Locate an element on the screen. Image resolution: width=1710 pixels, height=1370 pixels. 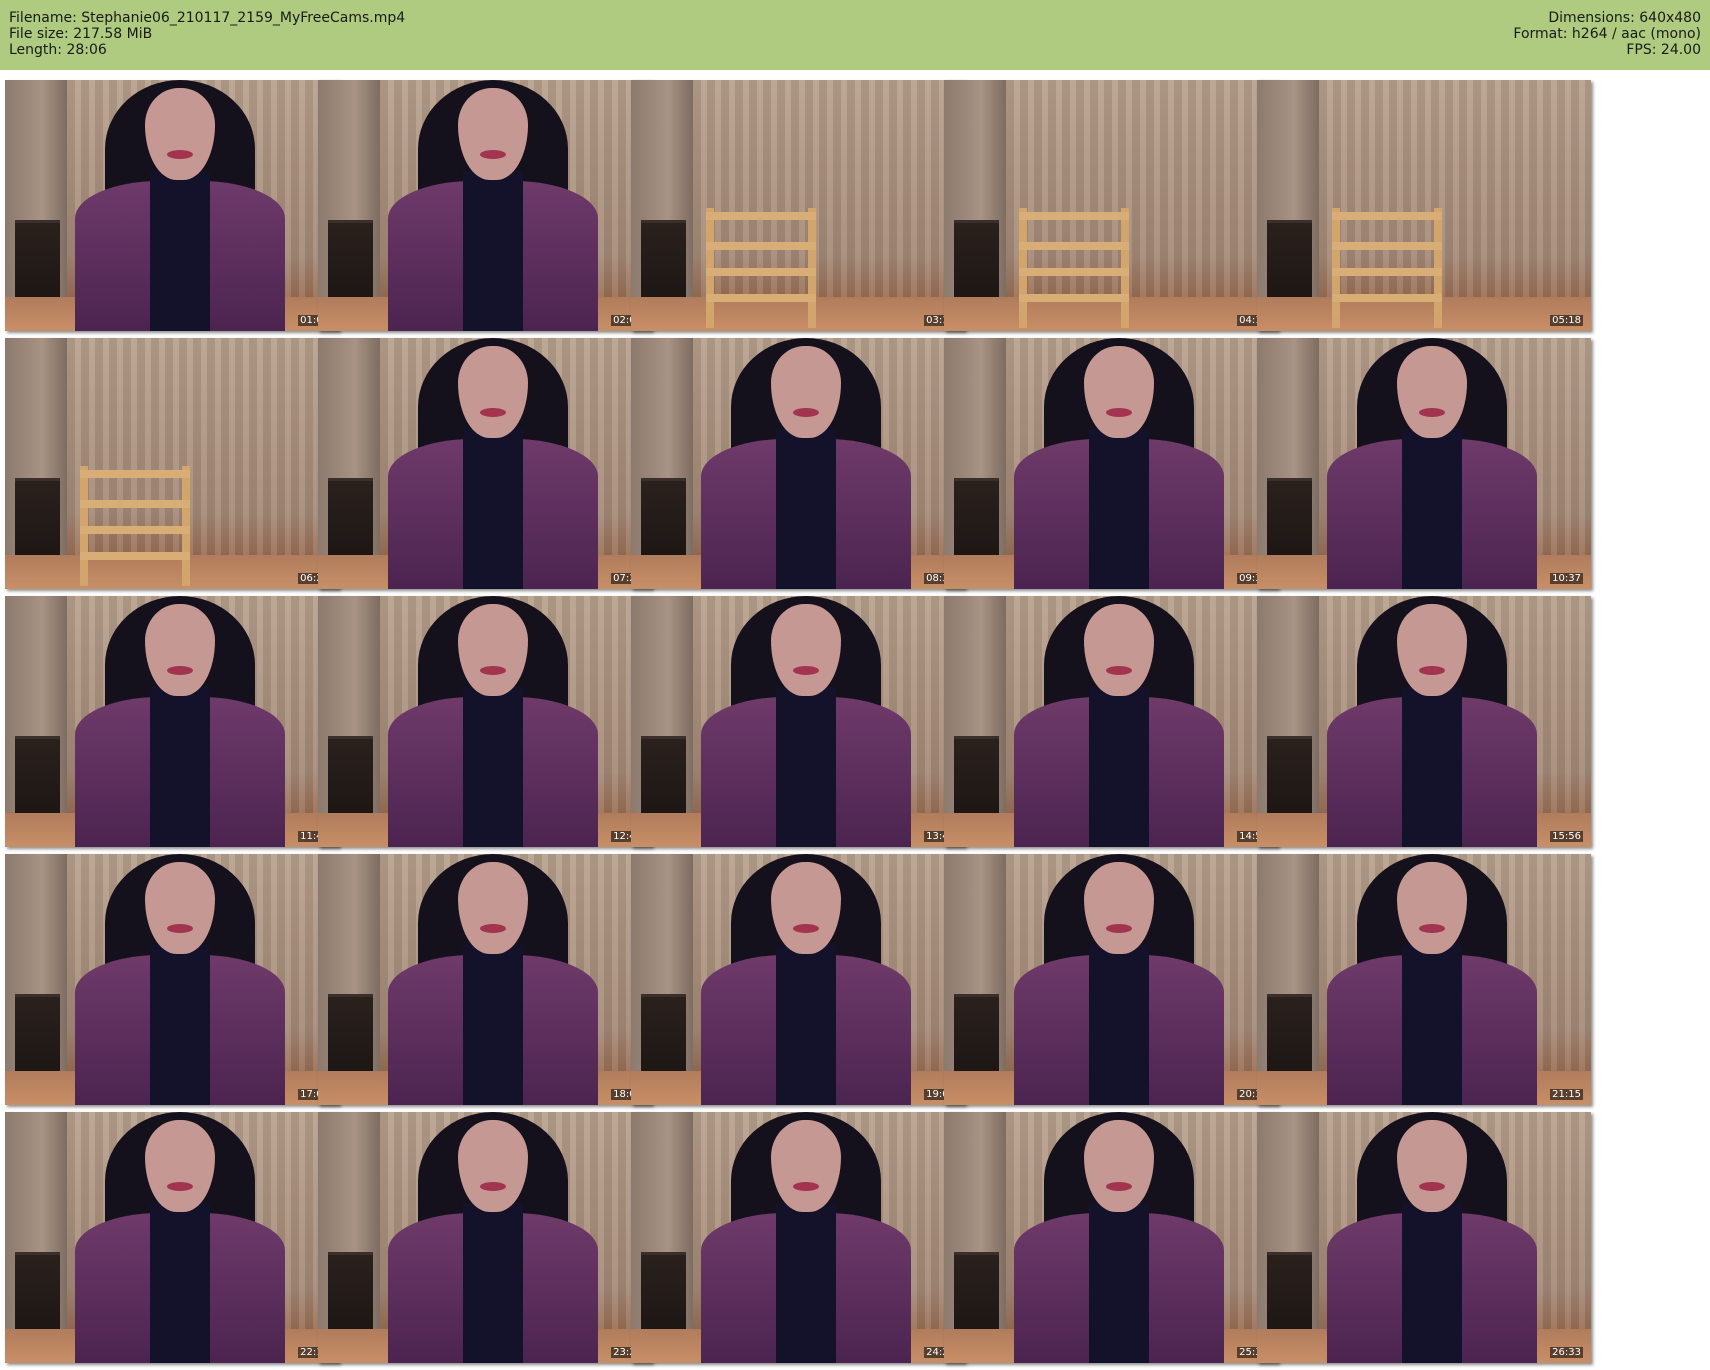
video-thumbnail: 18:03 is located at coordinates (485, 979).